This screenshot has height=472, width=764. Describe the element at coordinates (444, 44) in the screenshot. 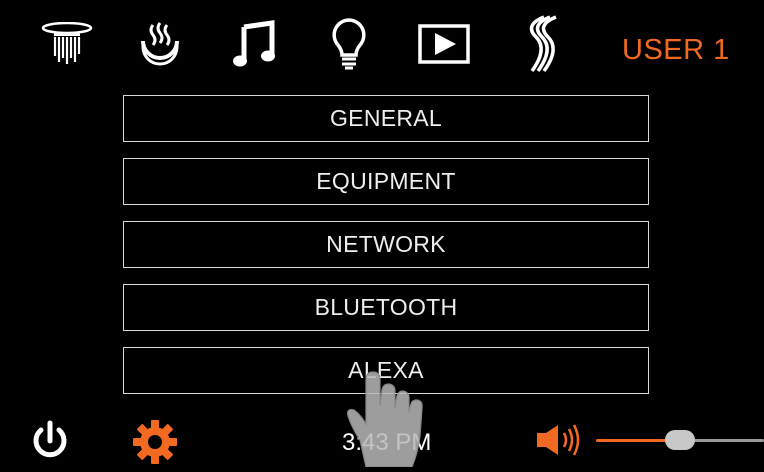

I see `play-icon` at that location.